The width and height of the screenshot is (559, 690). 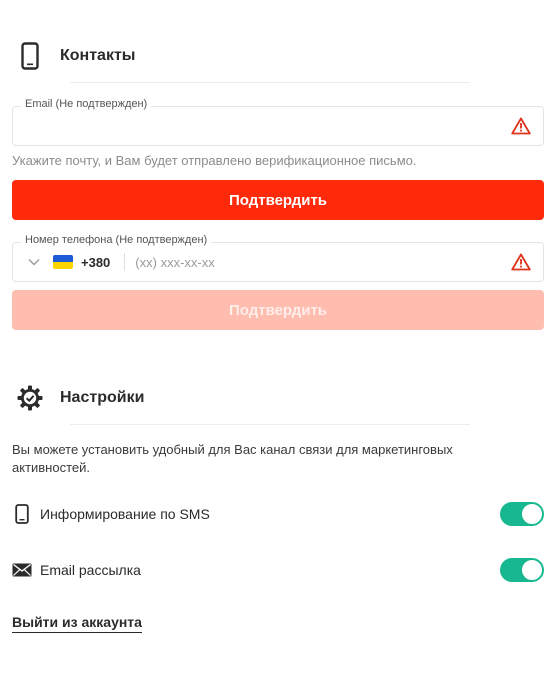 I want to click on chevron-down-icon, so click(x=34, y=262).